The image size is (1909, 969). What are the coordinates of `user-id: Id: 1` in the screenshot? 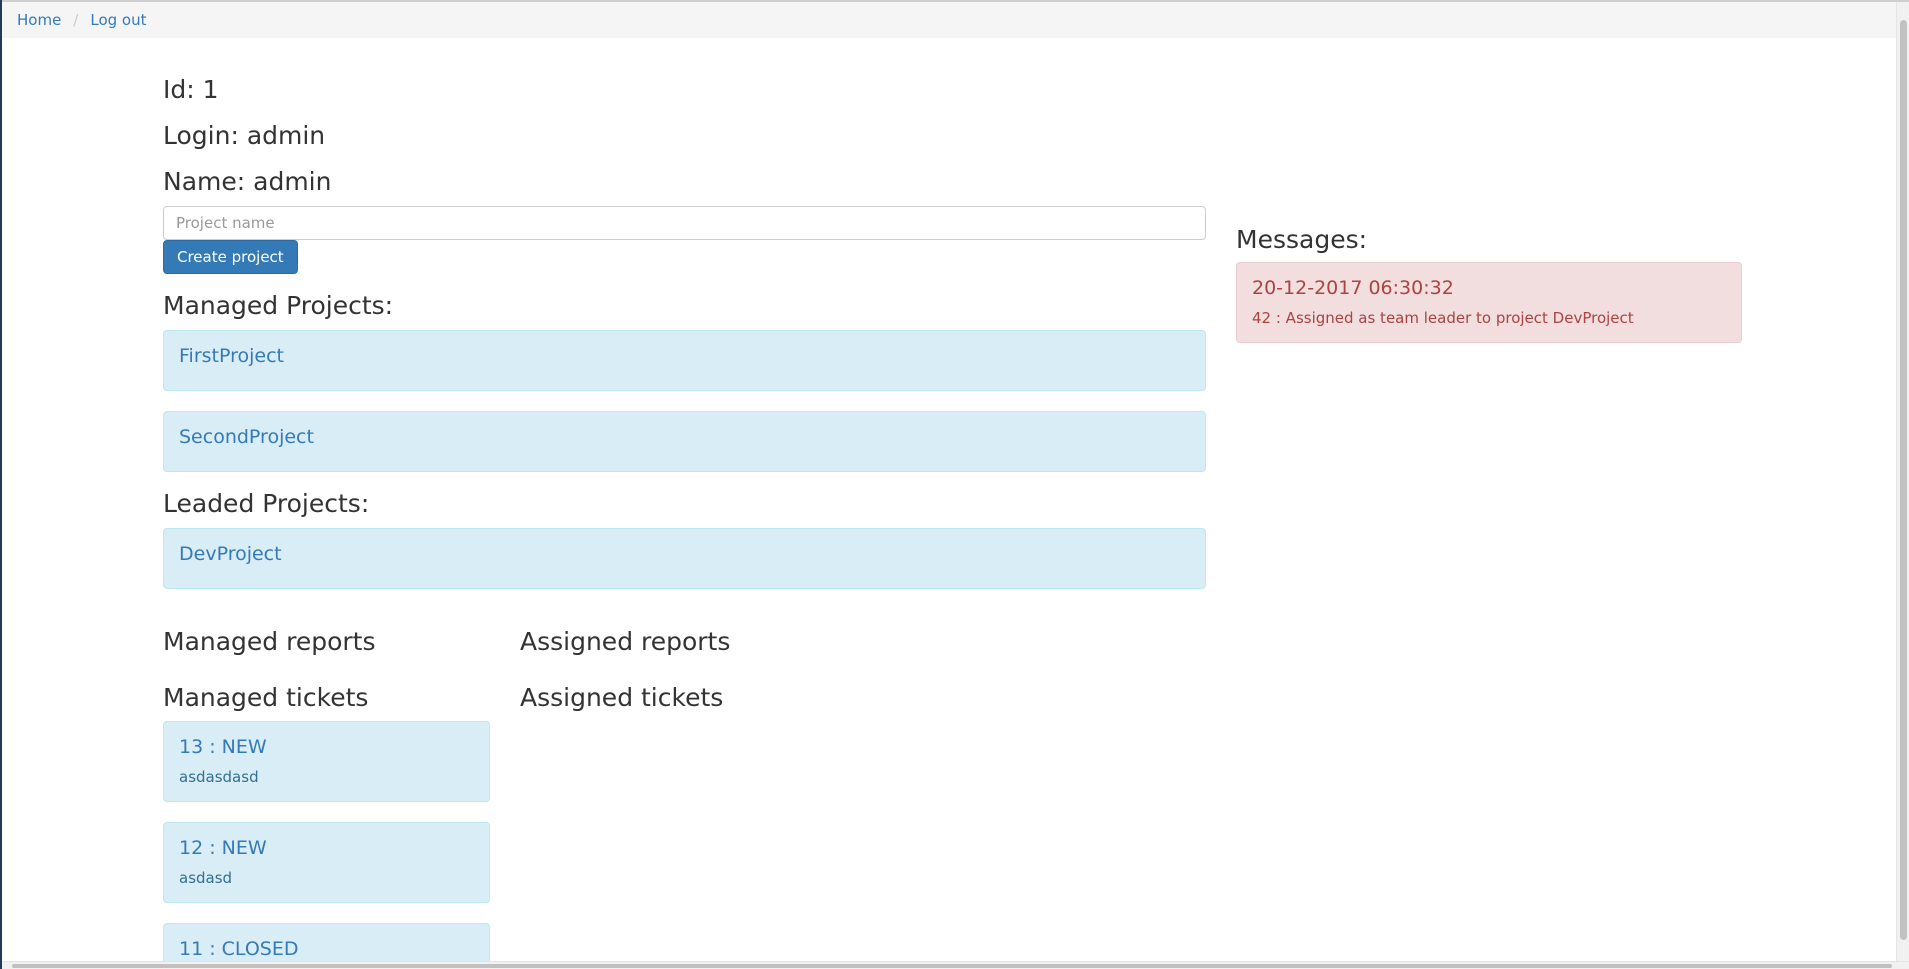 It's located at (191, 89).